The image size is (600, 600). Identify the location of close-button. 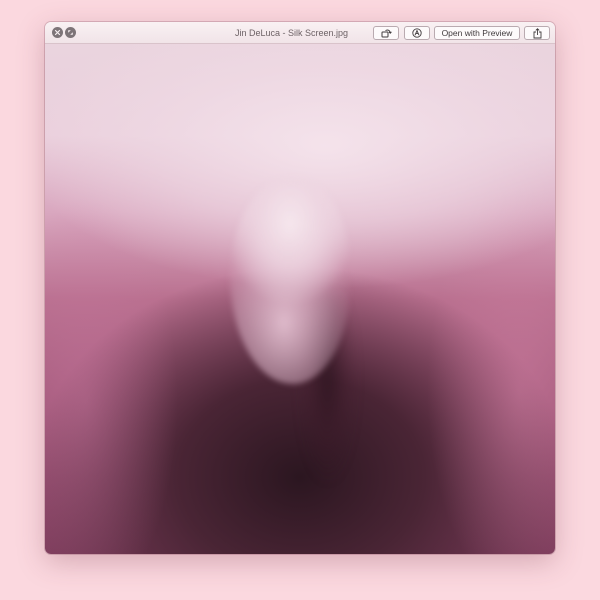
(57, 32).